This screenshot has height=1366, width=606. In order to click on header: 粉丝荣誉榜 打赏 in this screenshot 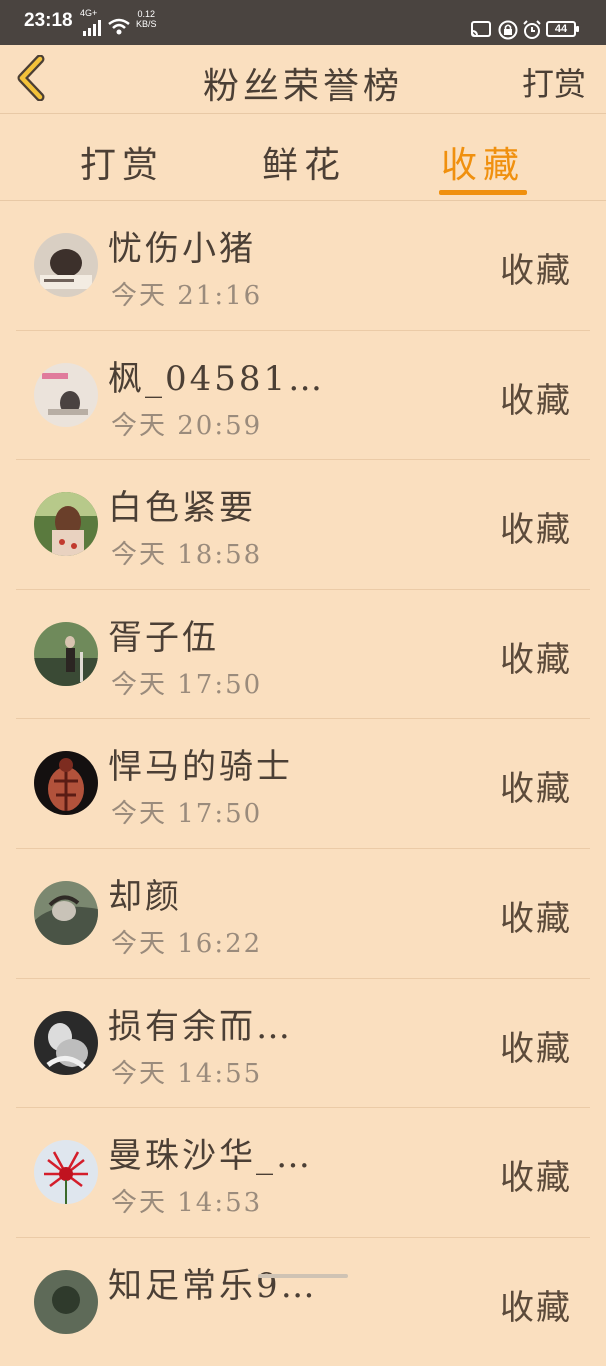, I will do `click(303, 79)`.